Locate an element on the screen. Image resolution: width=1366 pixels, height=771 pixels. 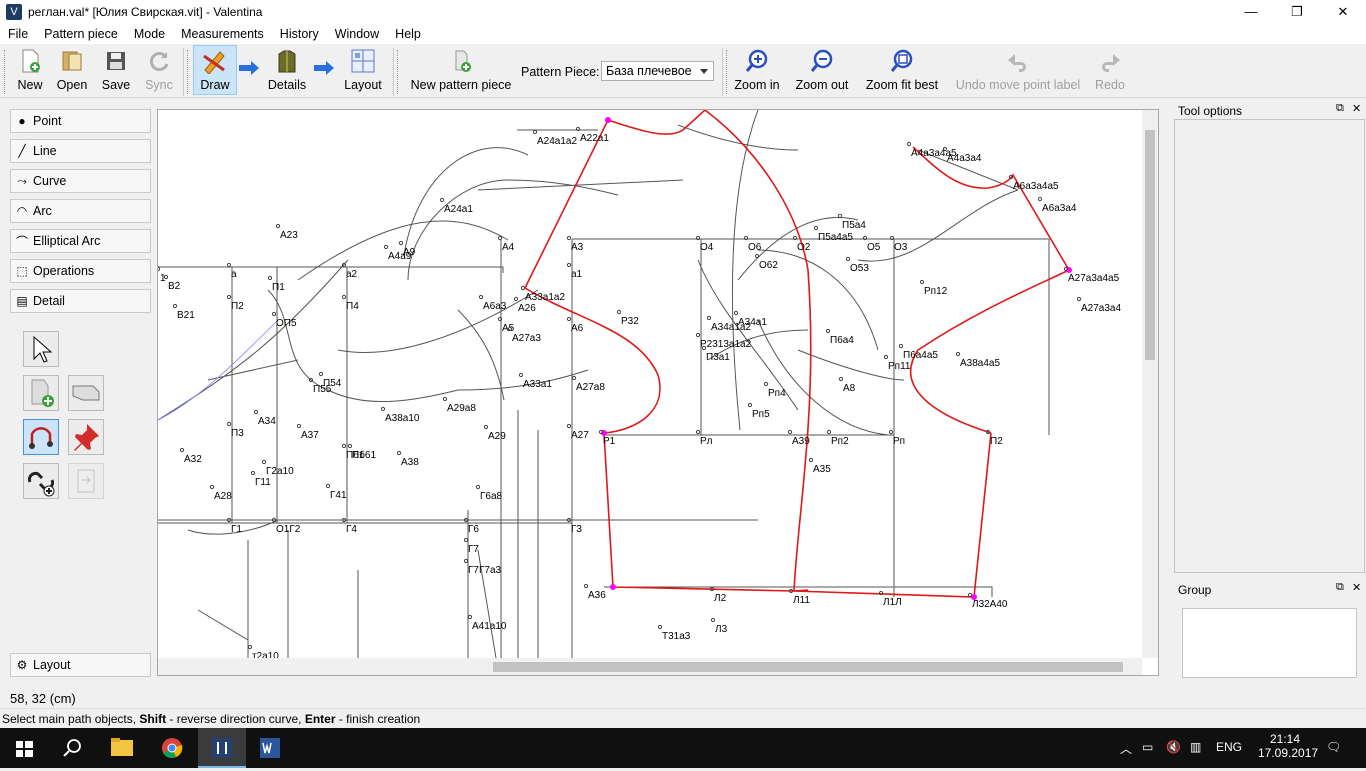
menu-measurements: Measurements is located at coordinates (222, 34).